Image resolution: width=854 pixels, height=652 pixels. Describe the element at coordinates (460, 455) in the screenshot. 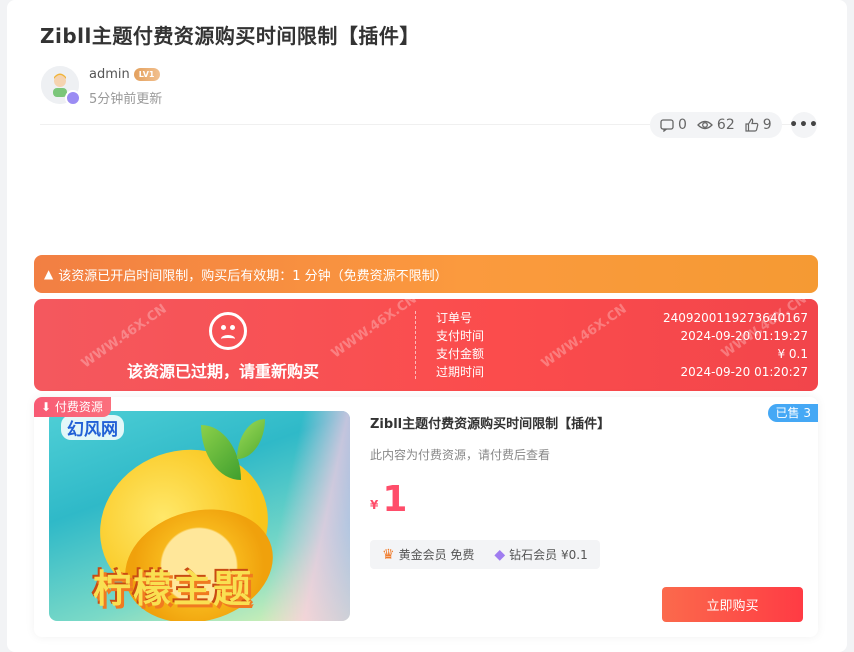

I see `product-description: 此内容为付费资源，请付费后查看` at that location.